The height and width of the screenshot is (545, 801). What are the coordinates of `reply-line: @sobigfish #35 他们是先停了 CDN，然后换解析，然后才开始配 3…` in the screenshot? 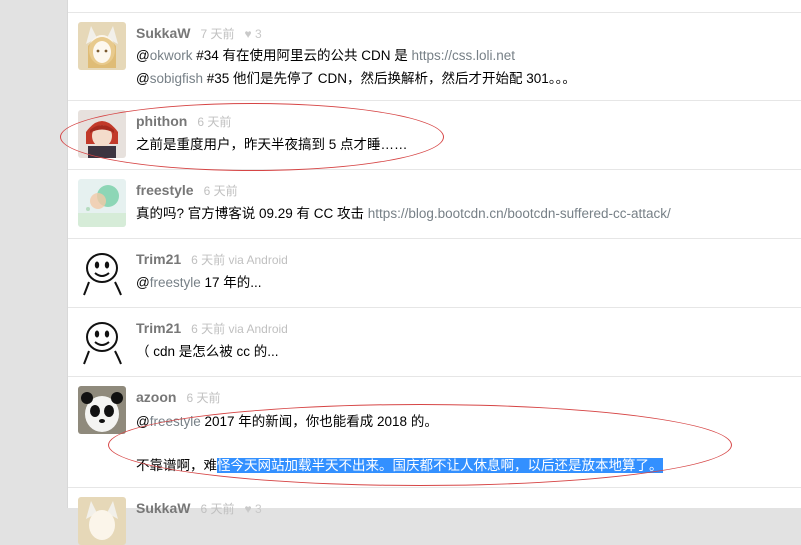 It's located at (356, 79).